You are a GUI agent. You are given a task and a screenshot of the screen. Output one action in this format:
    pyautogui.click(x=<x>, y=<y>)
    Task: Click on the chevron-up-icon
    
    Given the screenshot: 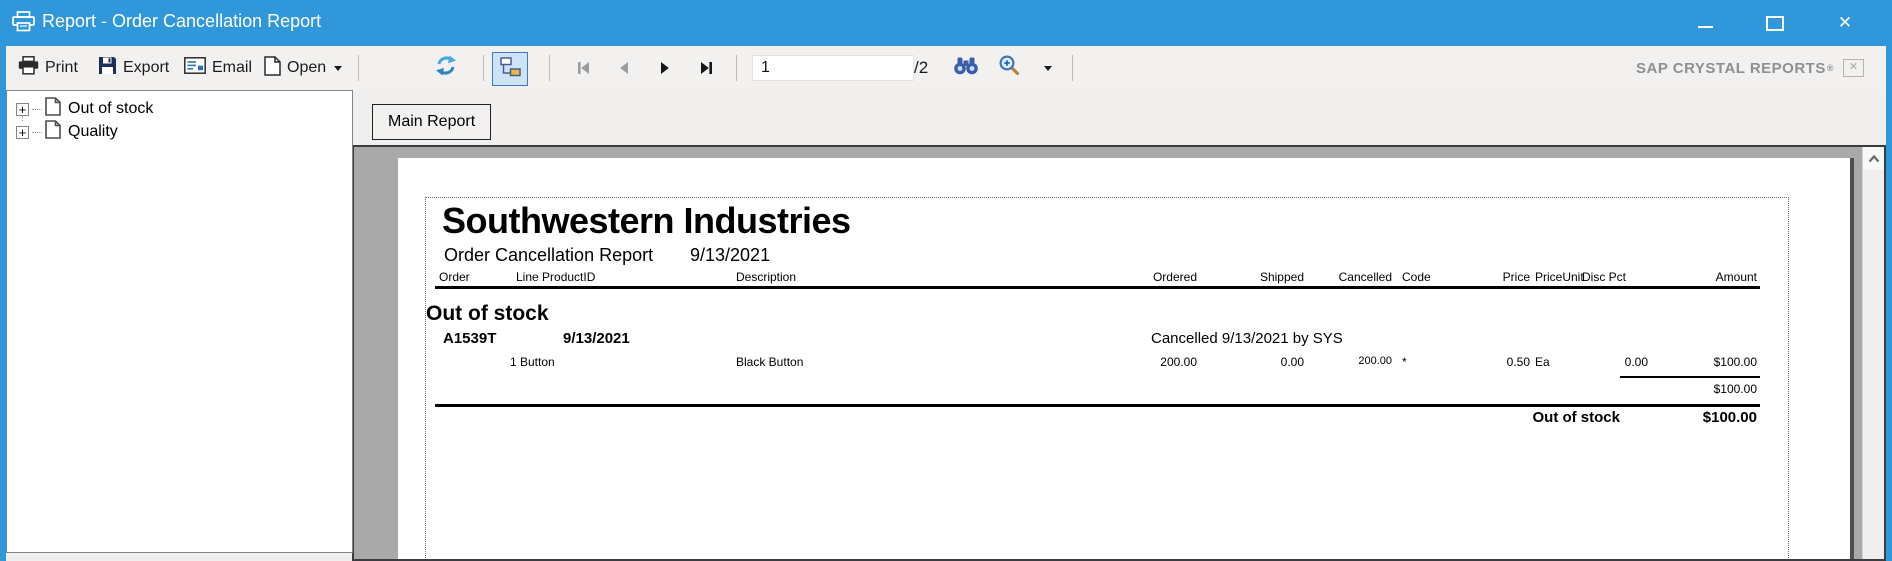 What is the action you would take?
    pyautogui.click(x=1873, y=158)
    